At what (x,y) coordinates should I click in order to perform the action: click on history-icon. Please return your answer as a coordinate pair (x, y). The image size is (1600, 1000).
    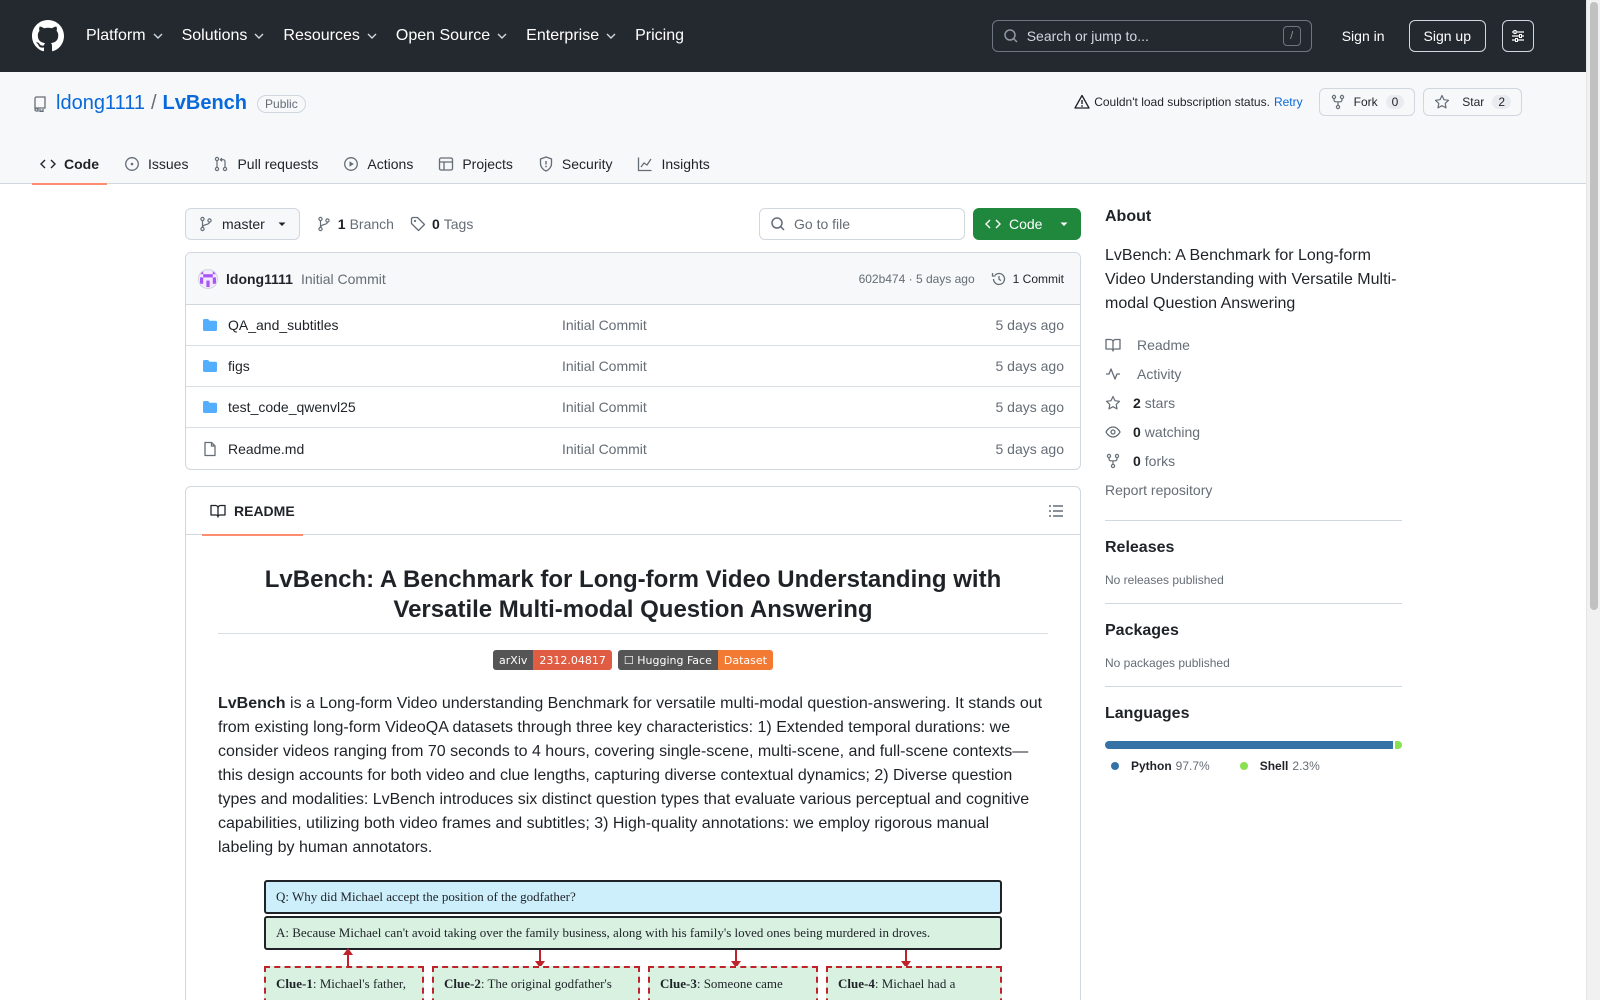
    Looking at the image, I should click on (998, 278).